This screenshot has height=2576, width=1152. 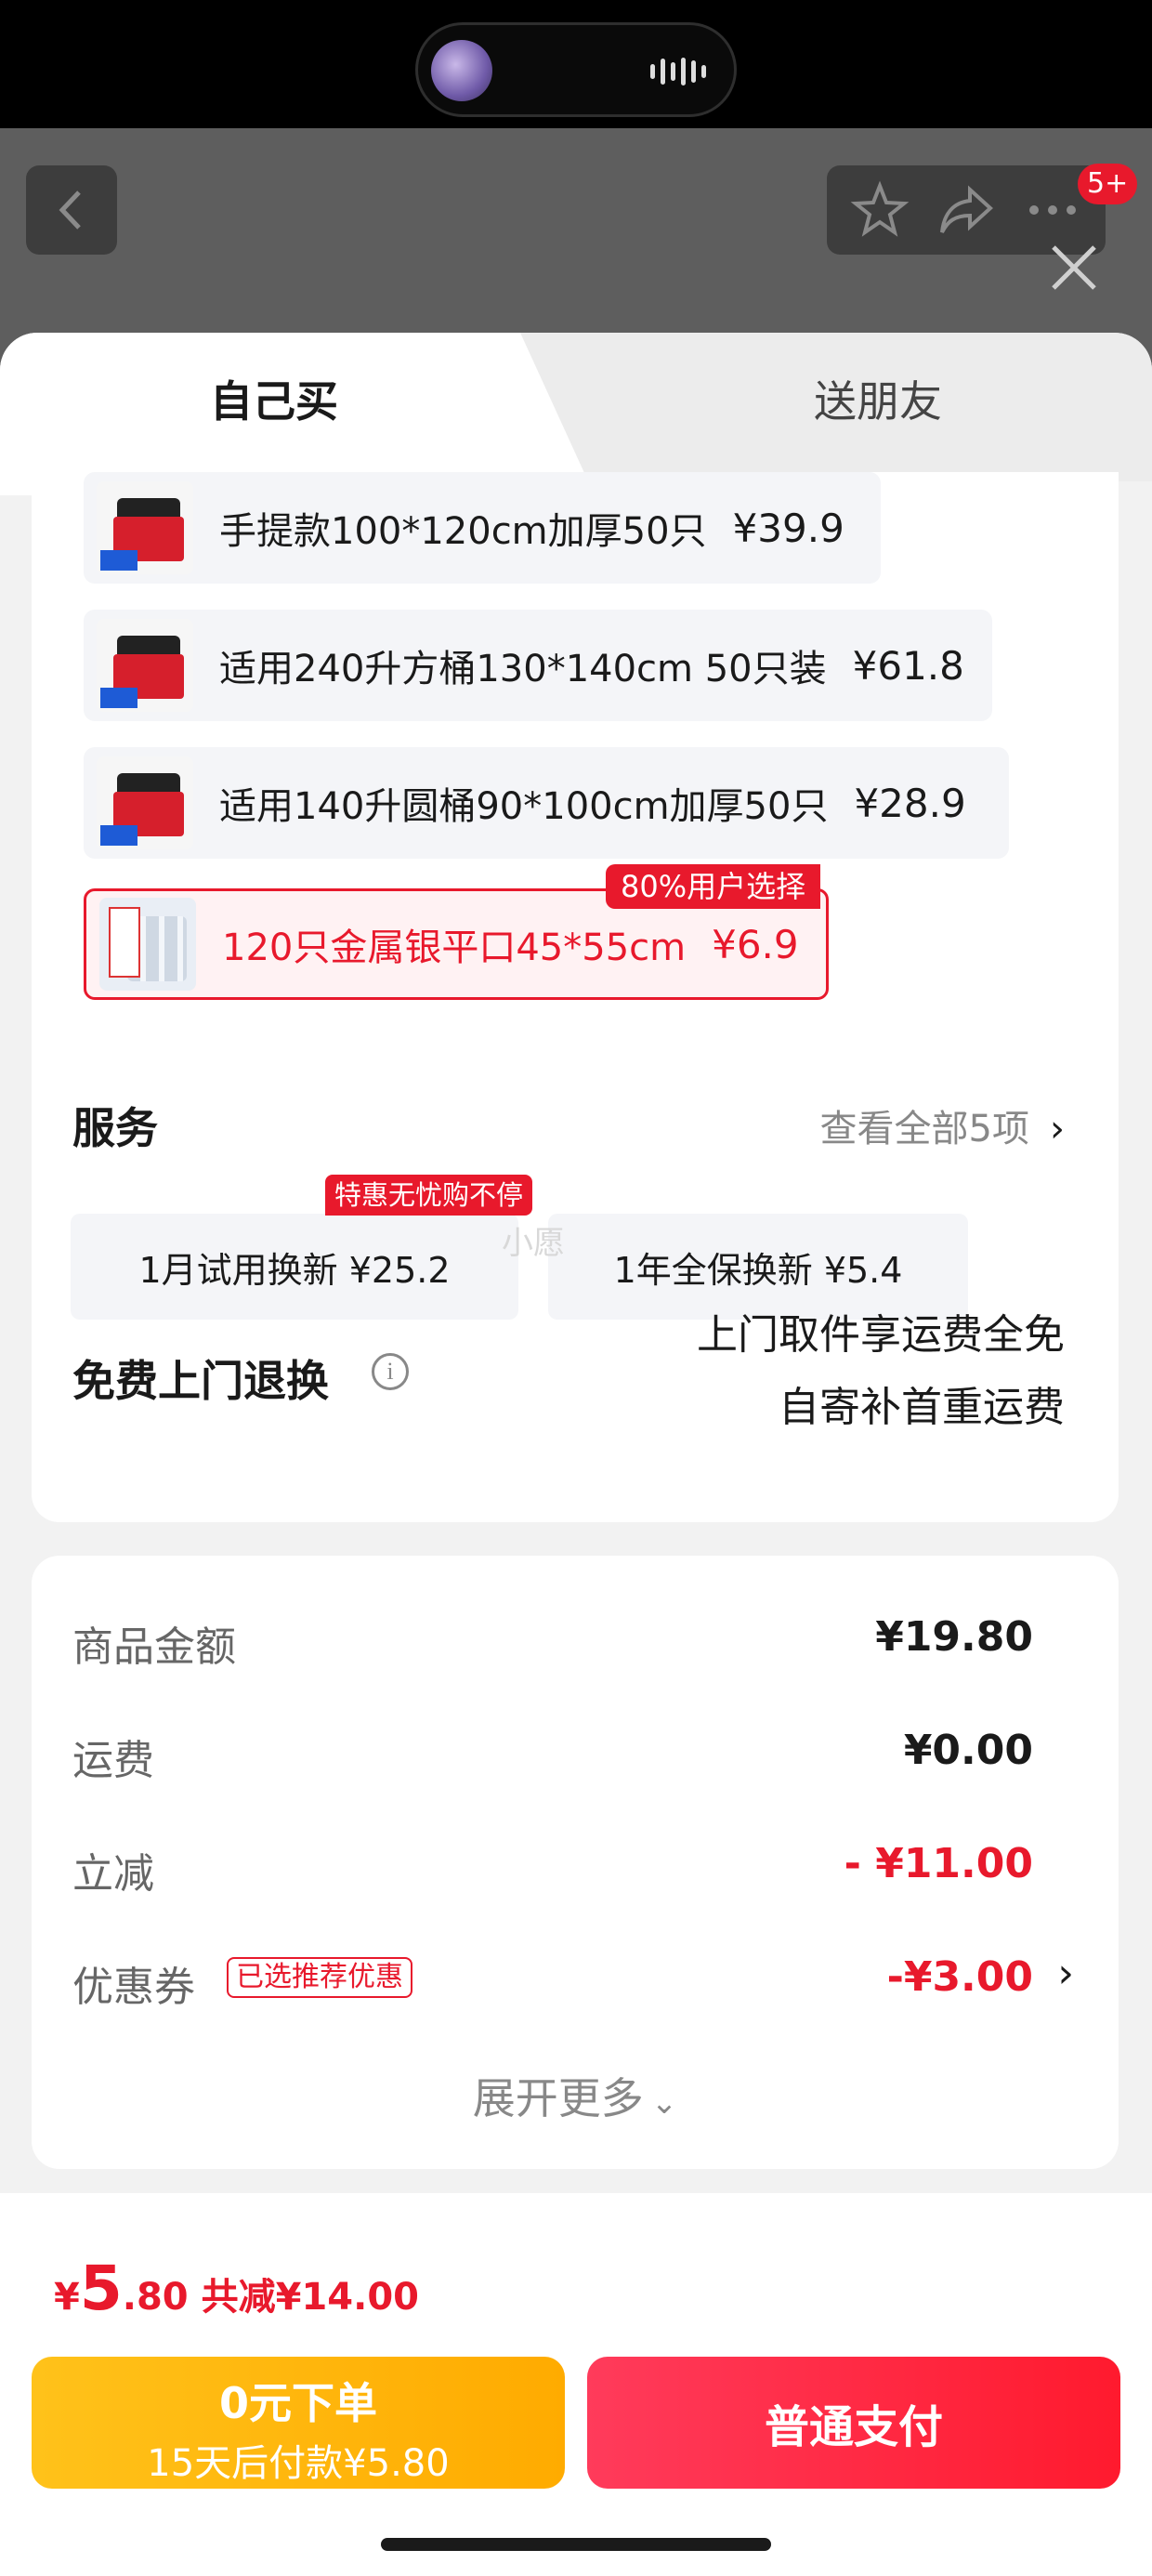 What do you see at coordinates (881, 1371) in the screenshot?
I see `free-return-desc: 上门取件享运费全免 自寄补首重运费` at bounding box center [881, 1371].